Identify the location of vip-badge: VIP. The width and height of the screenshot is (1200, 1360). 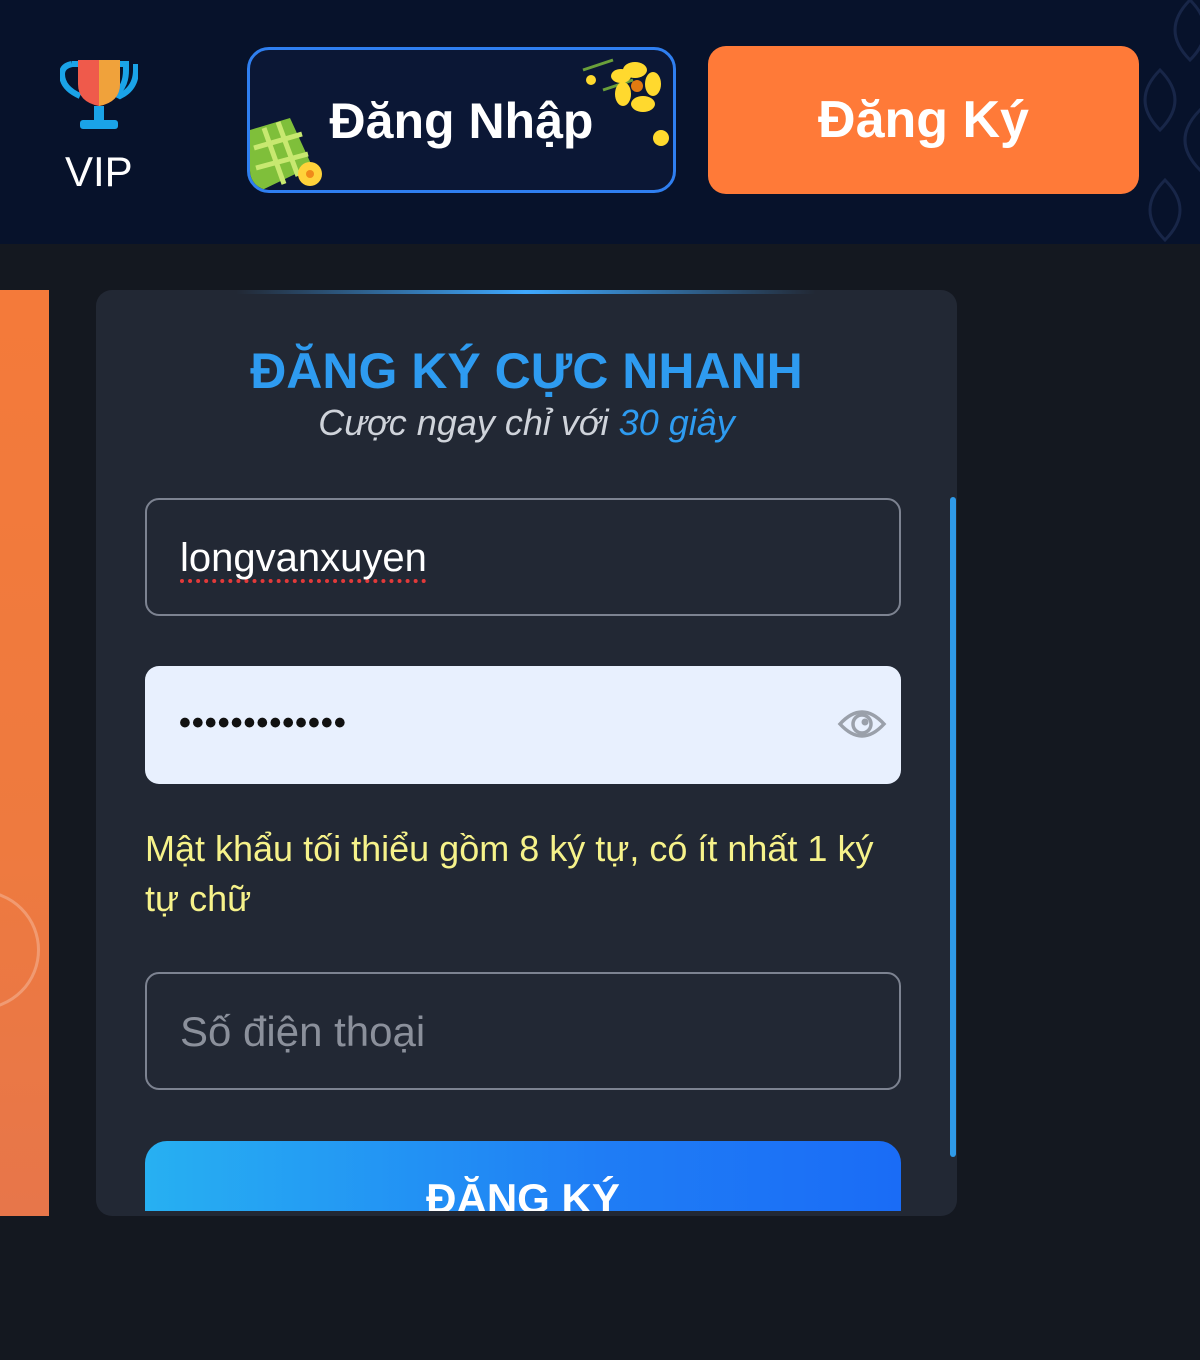
(100, 127).